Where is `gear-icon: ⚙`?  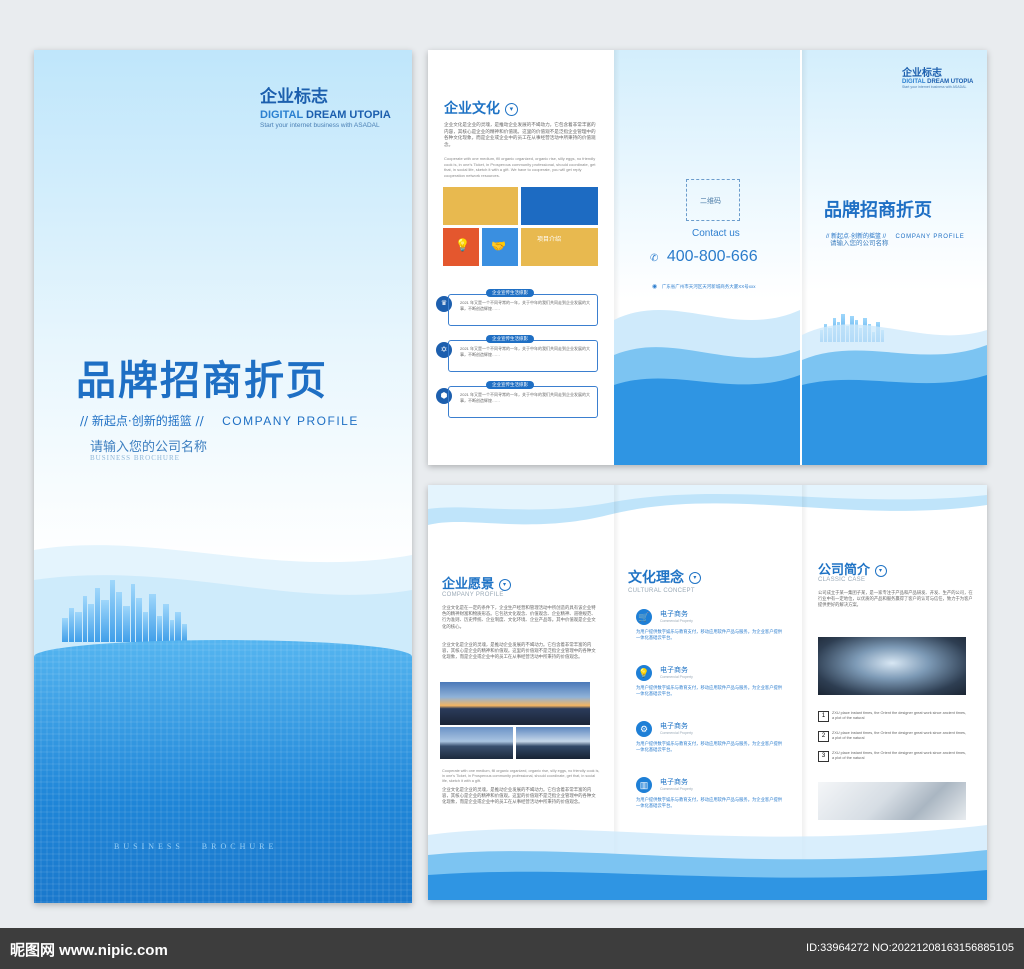 gear-icon: ⚙ is located at coordinates (644, 729).